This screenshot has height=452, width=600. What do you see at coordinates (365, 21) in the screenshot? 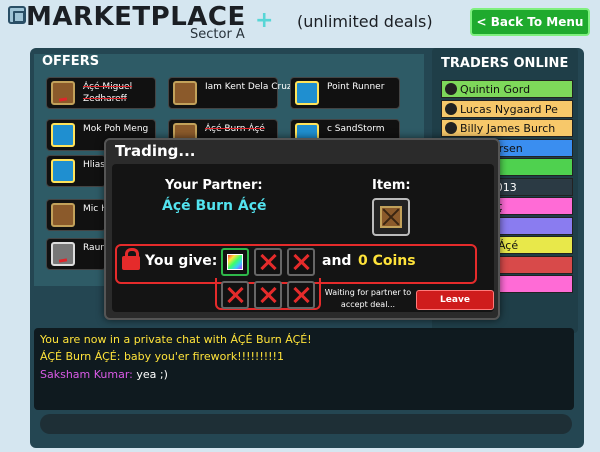
I see `deals-label: (unlimited deals)` at bounding box center [365, 21].